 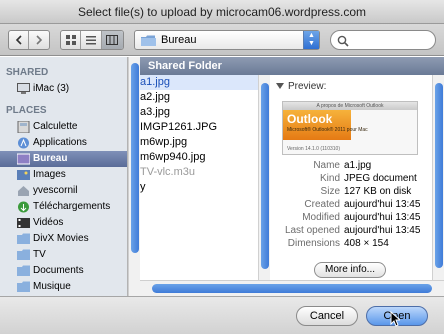 What do you see at coordinates (330, 191) in the screenshot?
I see `info-key: Size` at bounding box center [330, 191].